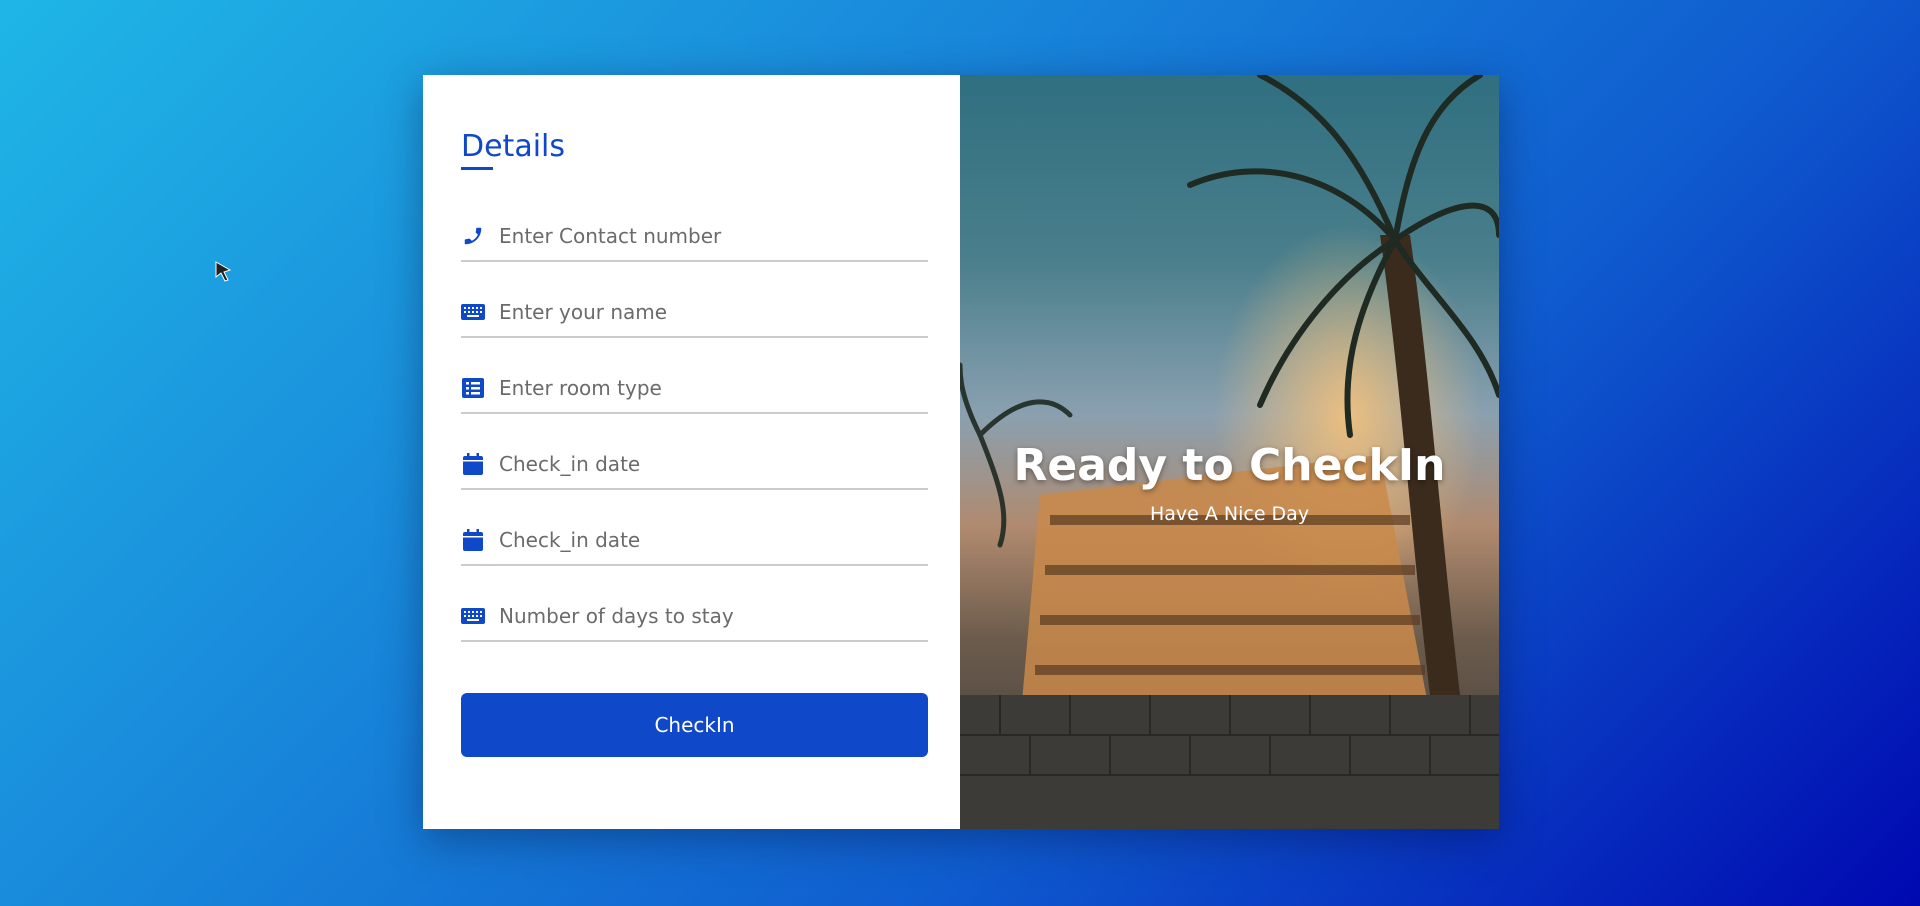 This screenshot has width=1920, height=906. I want to click on form-title: Details, so click(513, 146).